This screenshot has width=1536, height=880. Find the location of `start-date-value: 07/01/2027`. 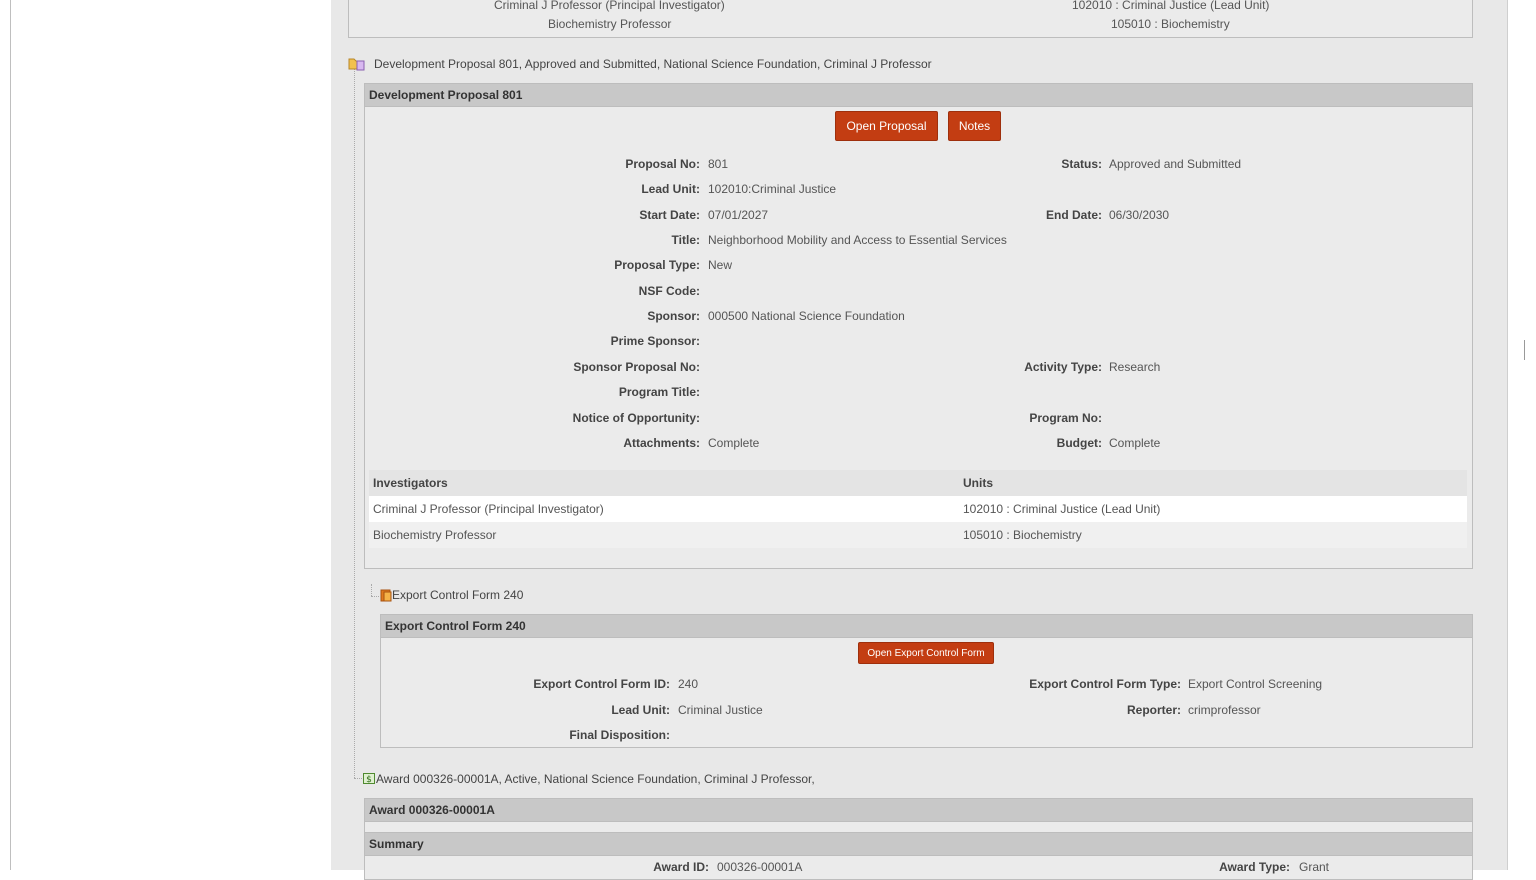

start-date-value: 07/01/2027 is located at coordinates (738, 215).